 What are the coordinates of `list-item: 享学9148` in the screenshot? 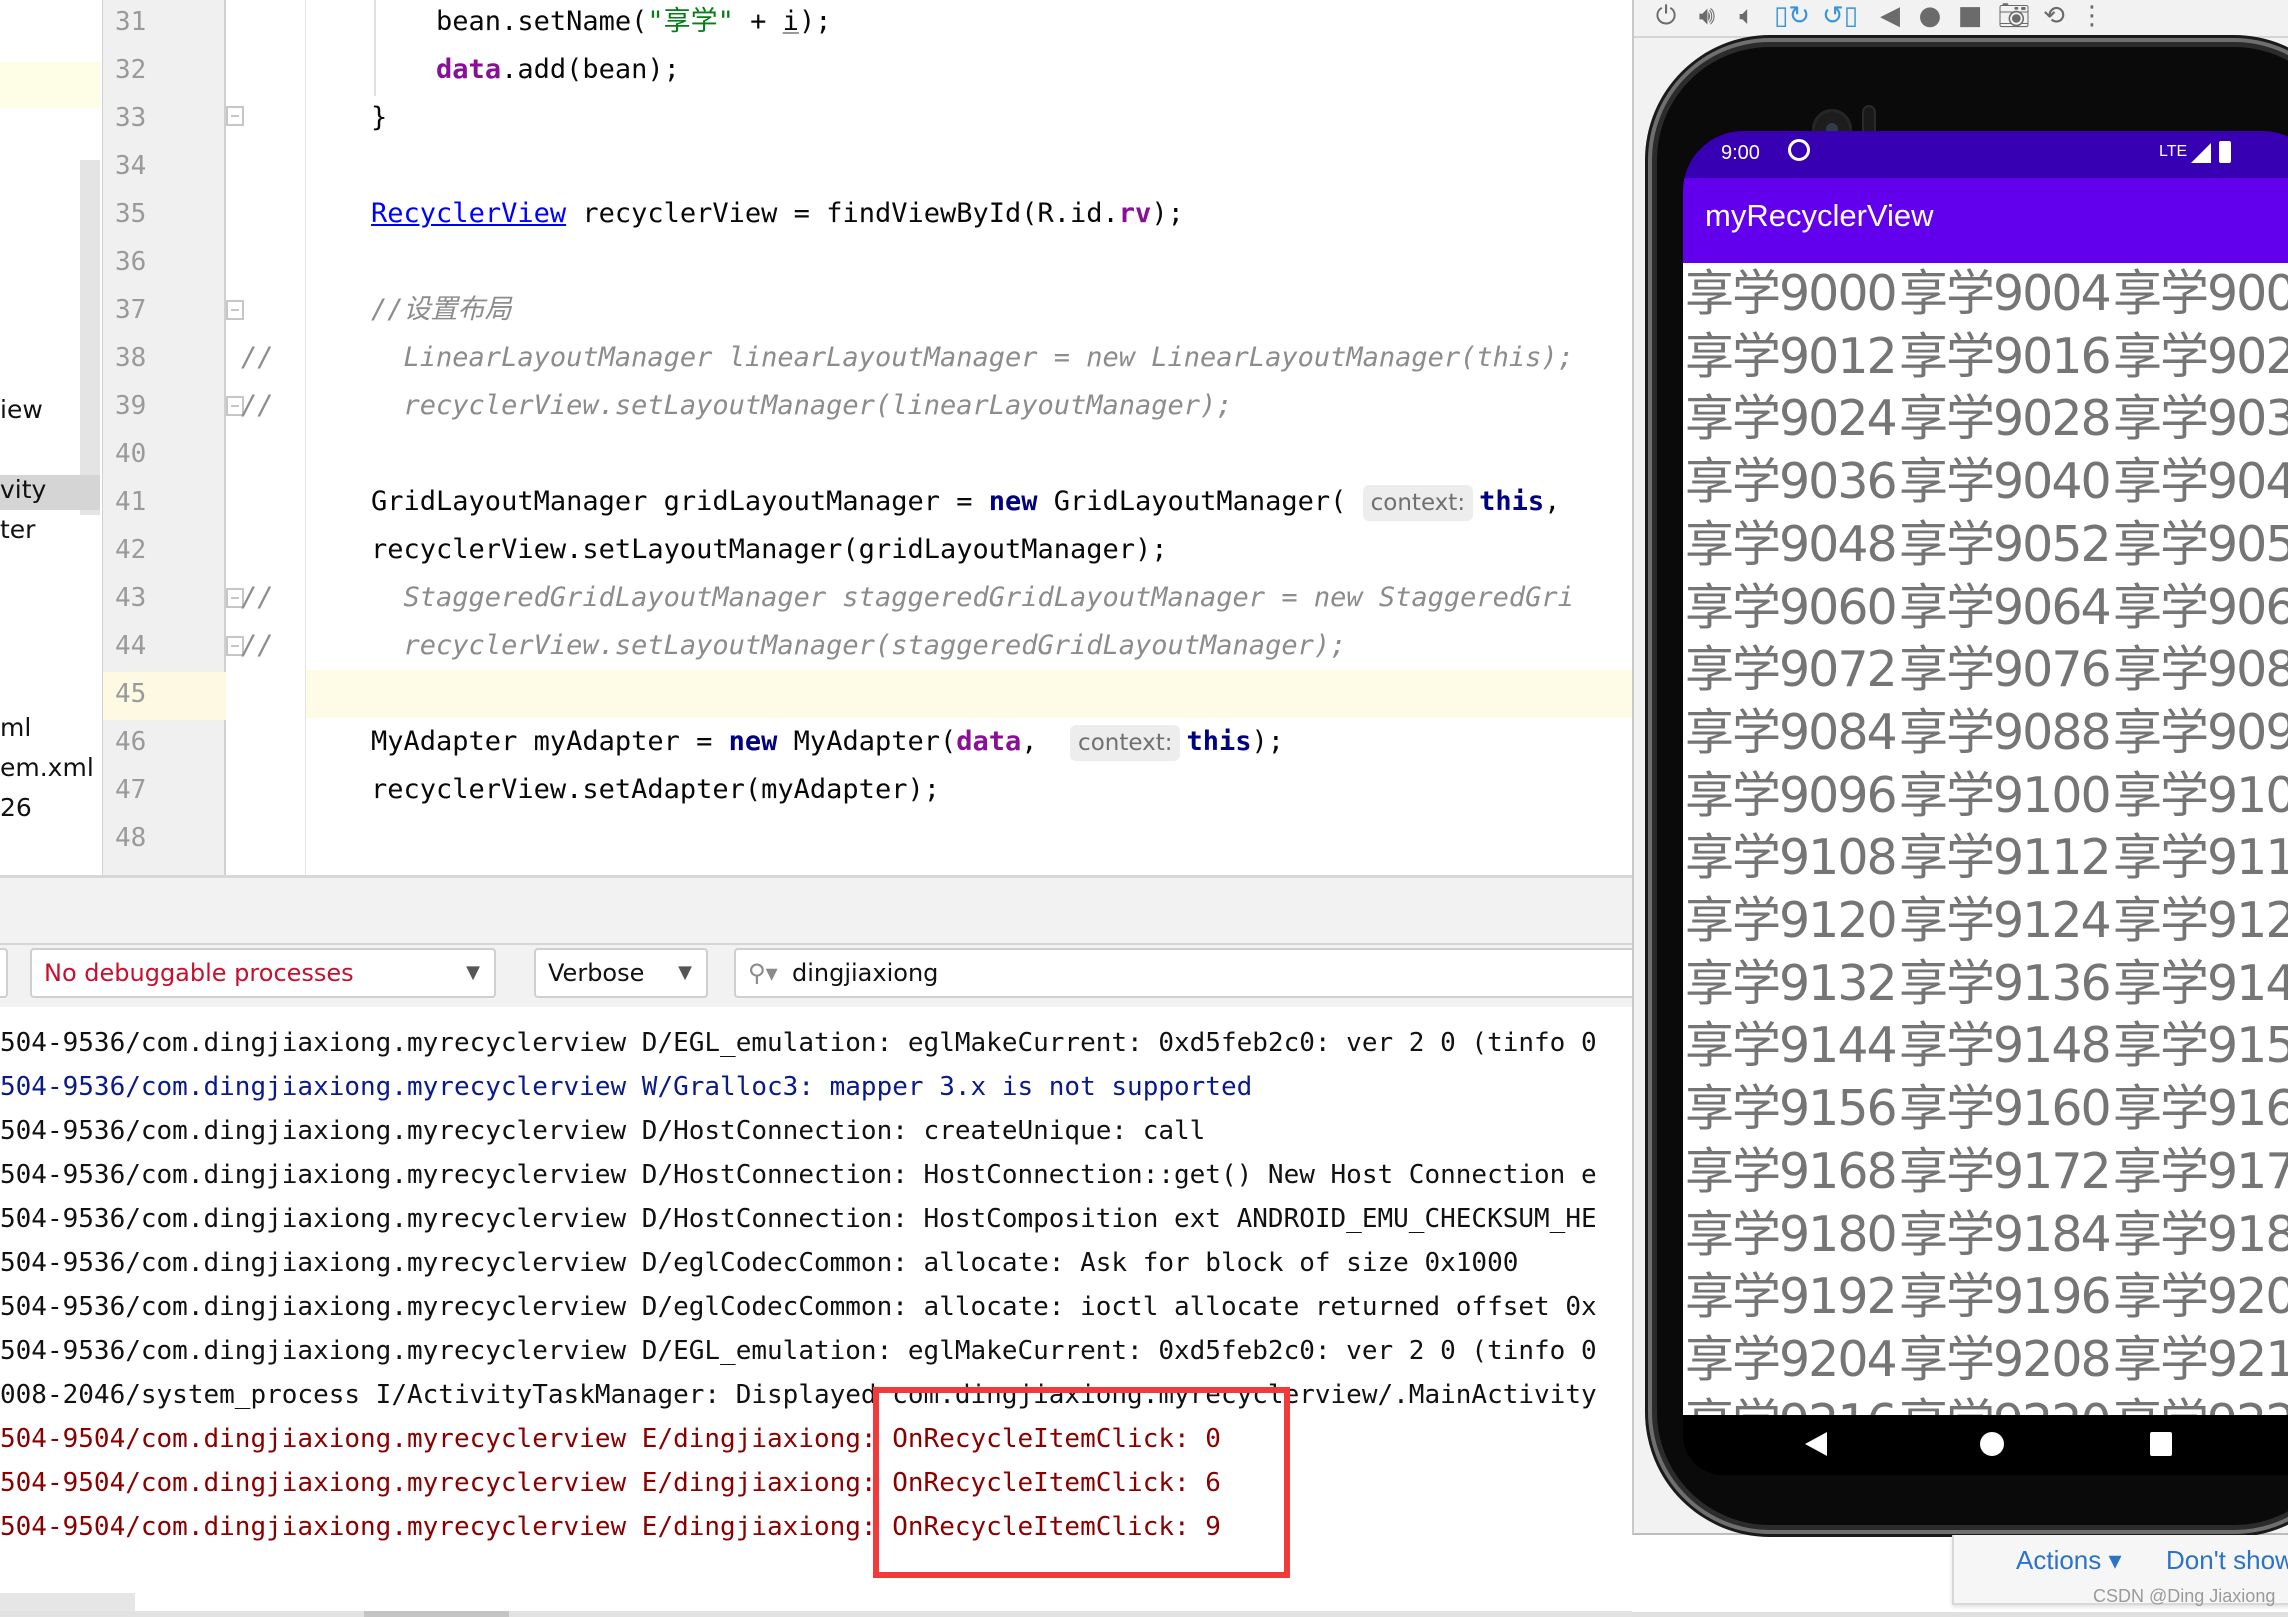 It's located at (2005, 1046).